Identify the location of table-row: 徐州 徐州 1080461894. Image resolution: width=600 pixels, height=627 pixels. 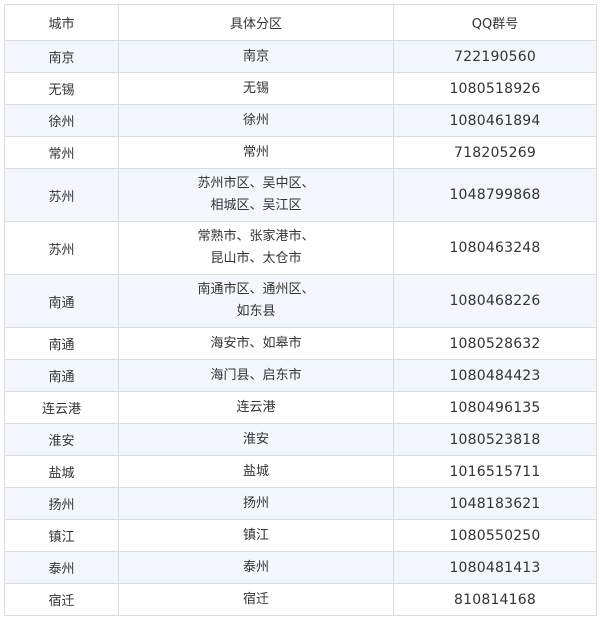
(300, 120).